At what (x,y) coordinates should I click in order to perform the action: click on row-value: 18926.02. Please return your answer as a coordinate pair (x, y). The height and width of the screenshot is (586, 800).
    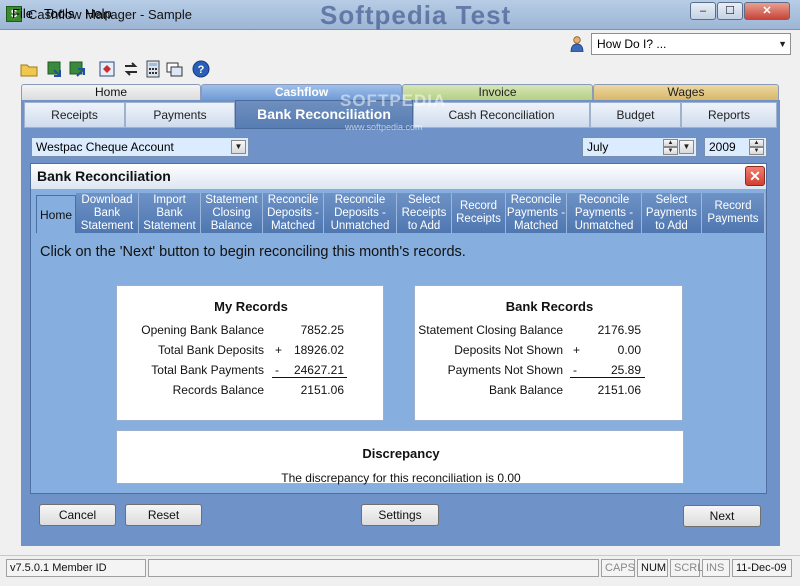
    Looking at the image, I should click on (318, 350).